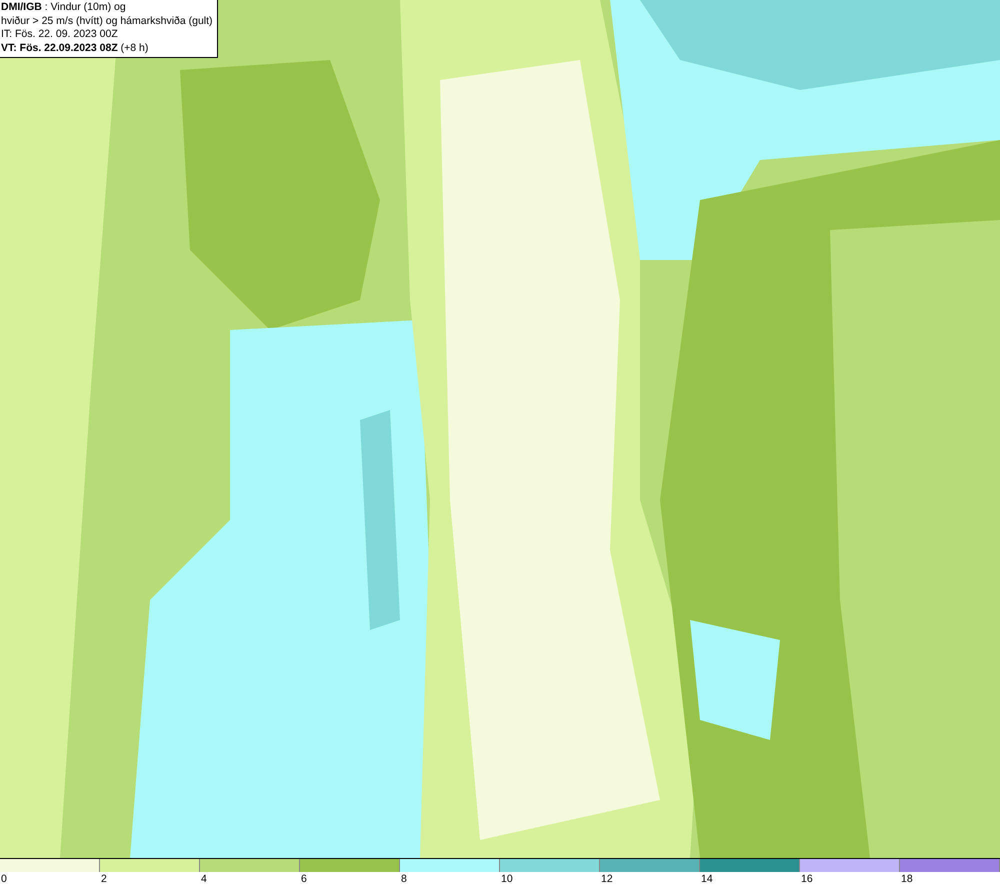 The height and width of the screenshot is (887, 1000). I want to click on legend-tick-label: 2, so click(103, 879).